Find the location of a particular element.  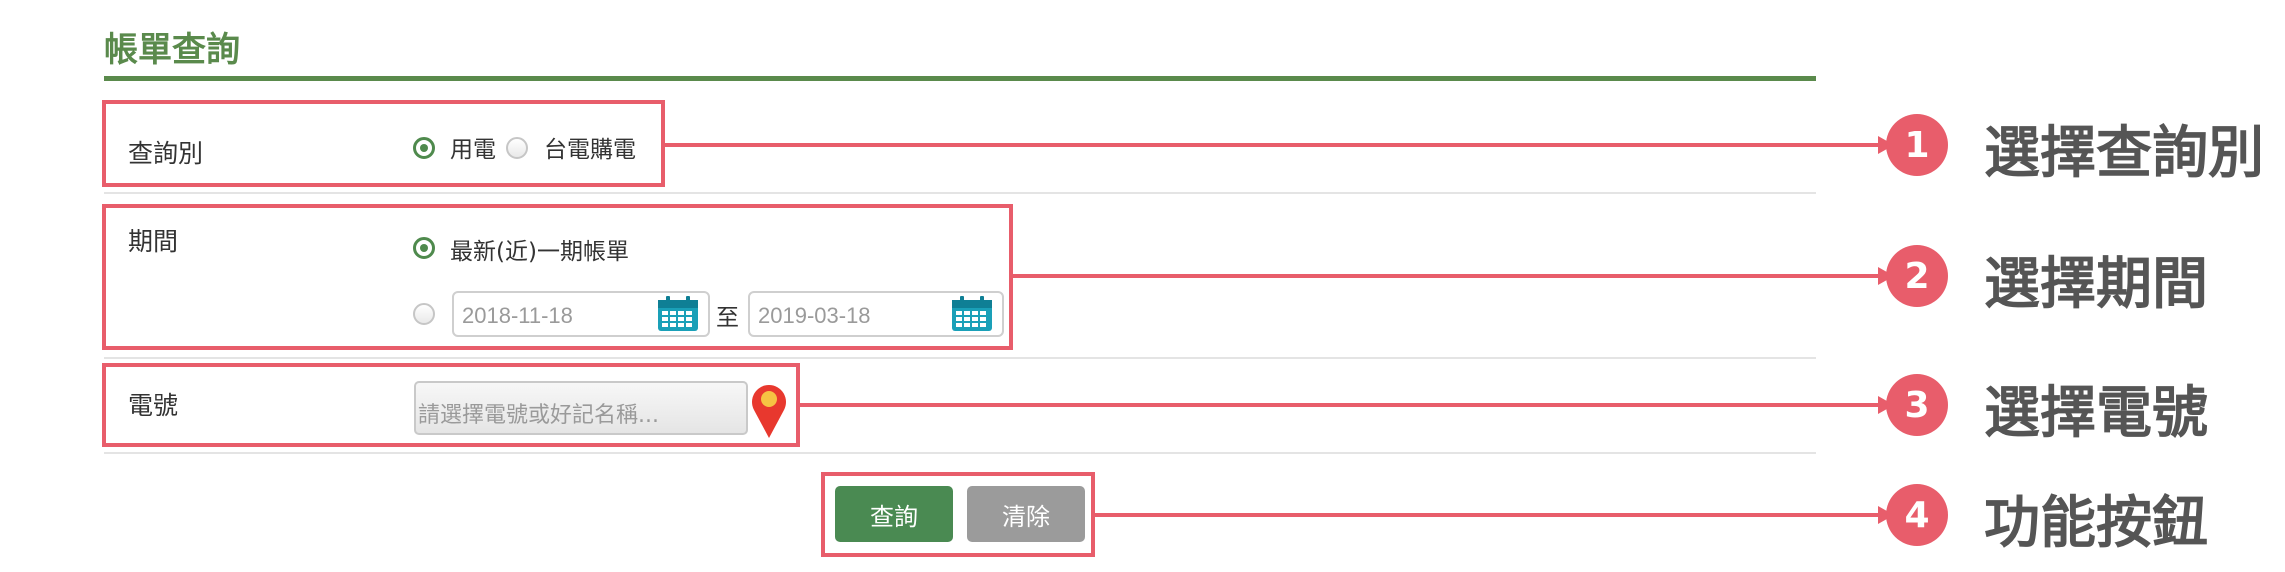

annotation-period-text: 選擇期間 is located at coordinates (2096, 284).